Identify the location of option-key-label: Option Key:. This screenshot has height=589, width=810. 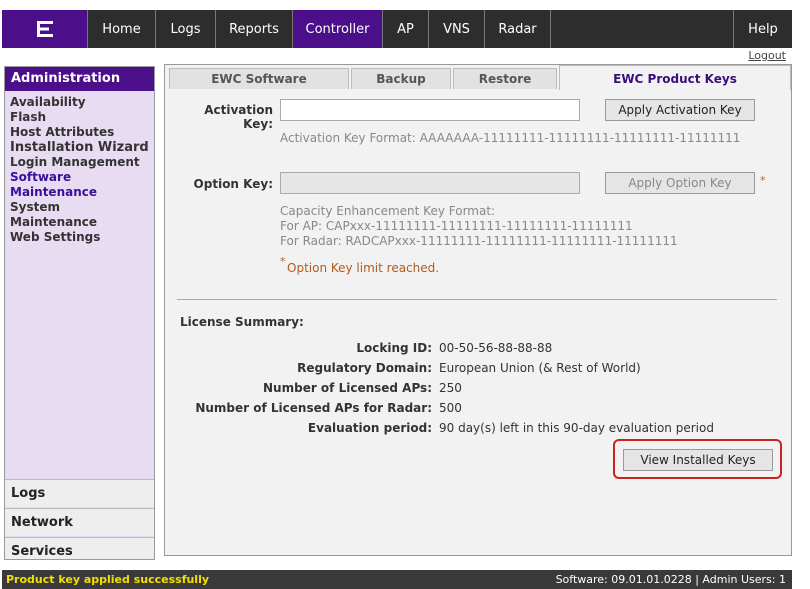
(233, 184).